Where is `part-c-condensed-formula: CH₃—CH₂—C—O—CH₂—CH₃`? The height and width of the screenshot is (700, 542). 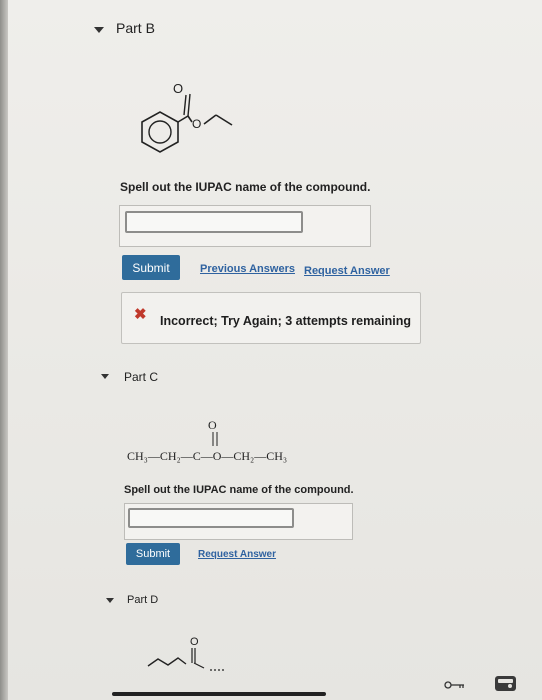
part-c-condensed-formula: CH₃—CH₂—C—O—CH₂—CH₃ is located at coordinates (207, 456).